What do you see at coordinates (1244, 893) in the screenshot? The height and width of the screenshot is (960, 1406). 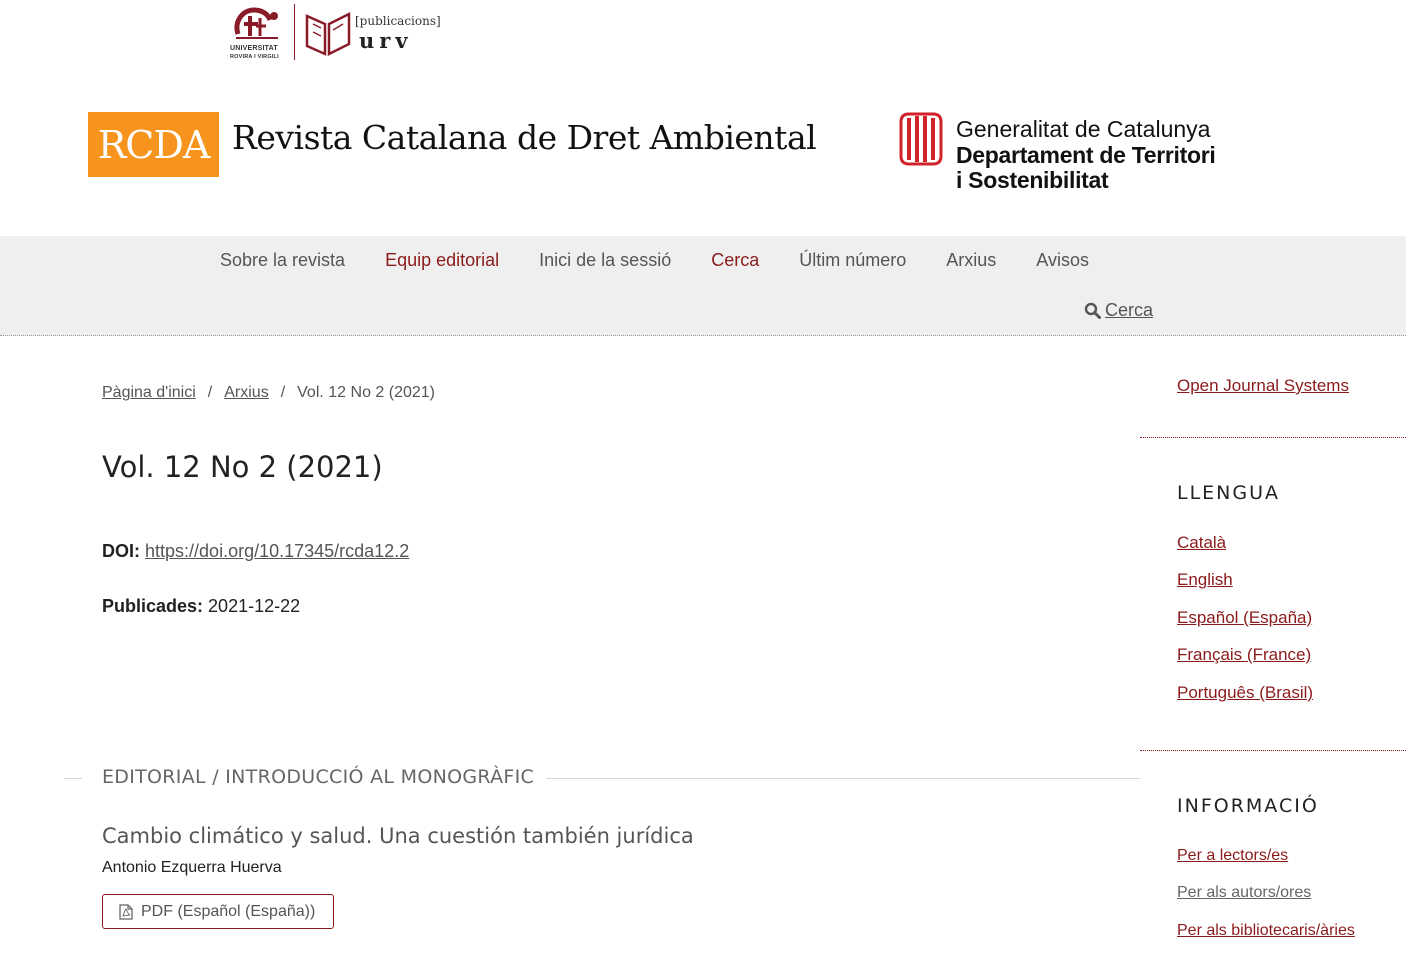 I see `info-link-authors: Per als autors/ores` at bounding box center [1244, 893].